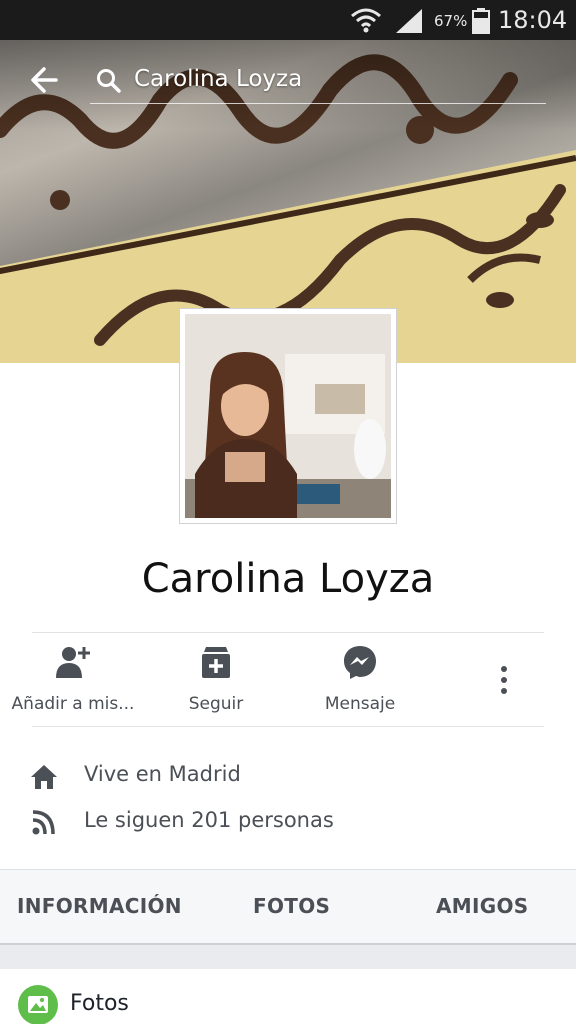 This screenshot has height=1024, width=576. I want to click on battery-icon, so click(481, 21).